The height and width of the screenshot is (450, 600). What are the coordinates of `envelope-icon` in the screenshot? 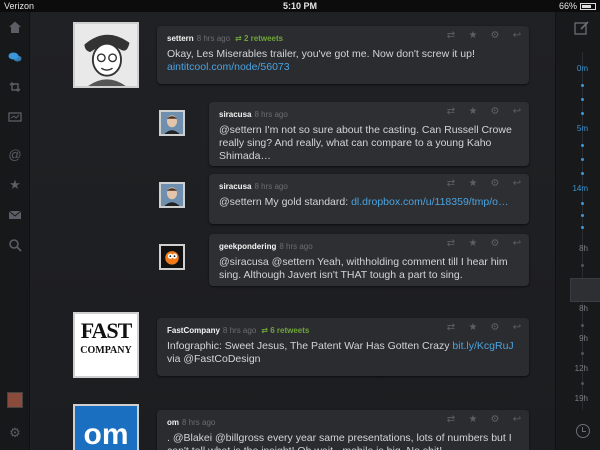 It's located at (15, 215).